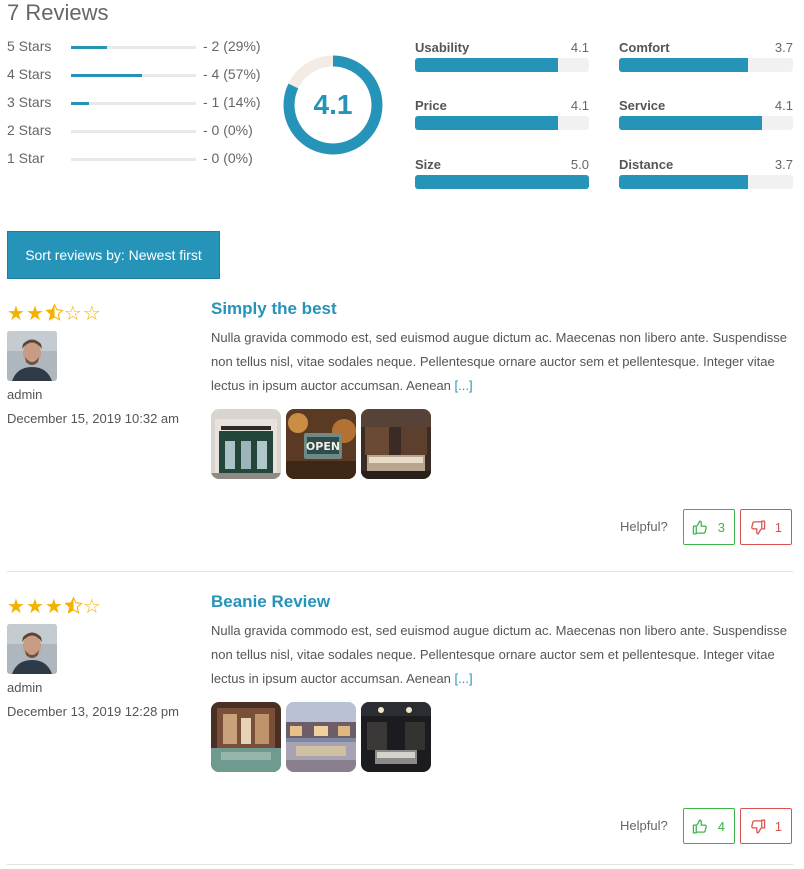 This screenshot has height=869, width=804. What do you see at coordinates (644, 47) in the screenshot?
I see `criterion-name: Comfort` at bounding box center [644, 47].